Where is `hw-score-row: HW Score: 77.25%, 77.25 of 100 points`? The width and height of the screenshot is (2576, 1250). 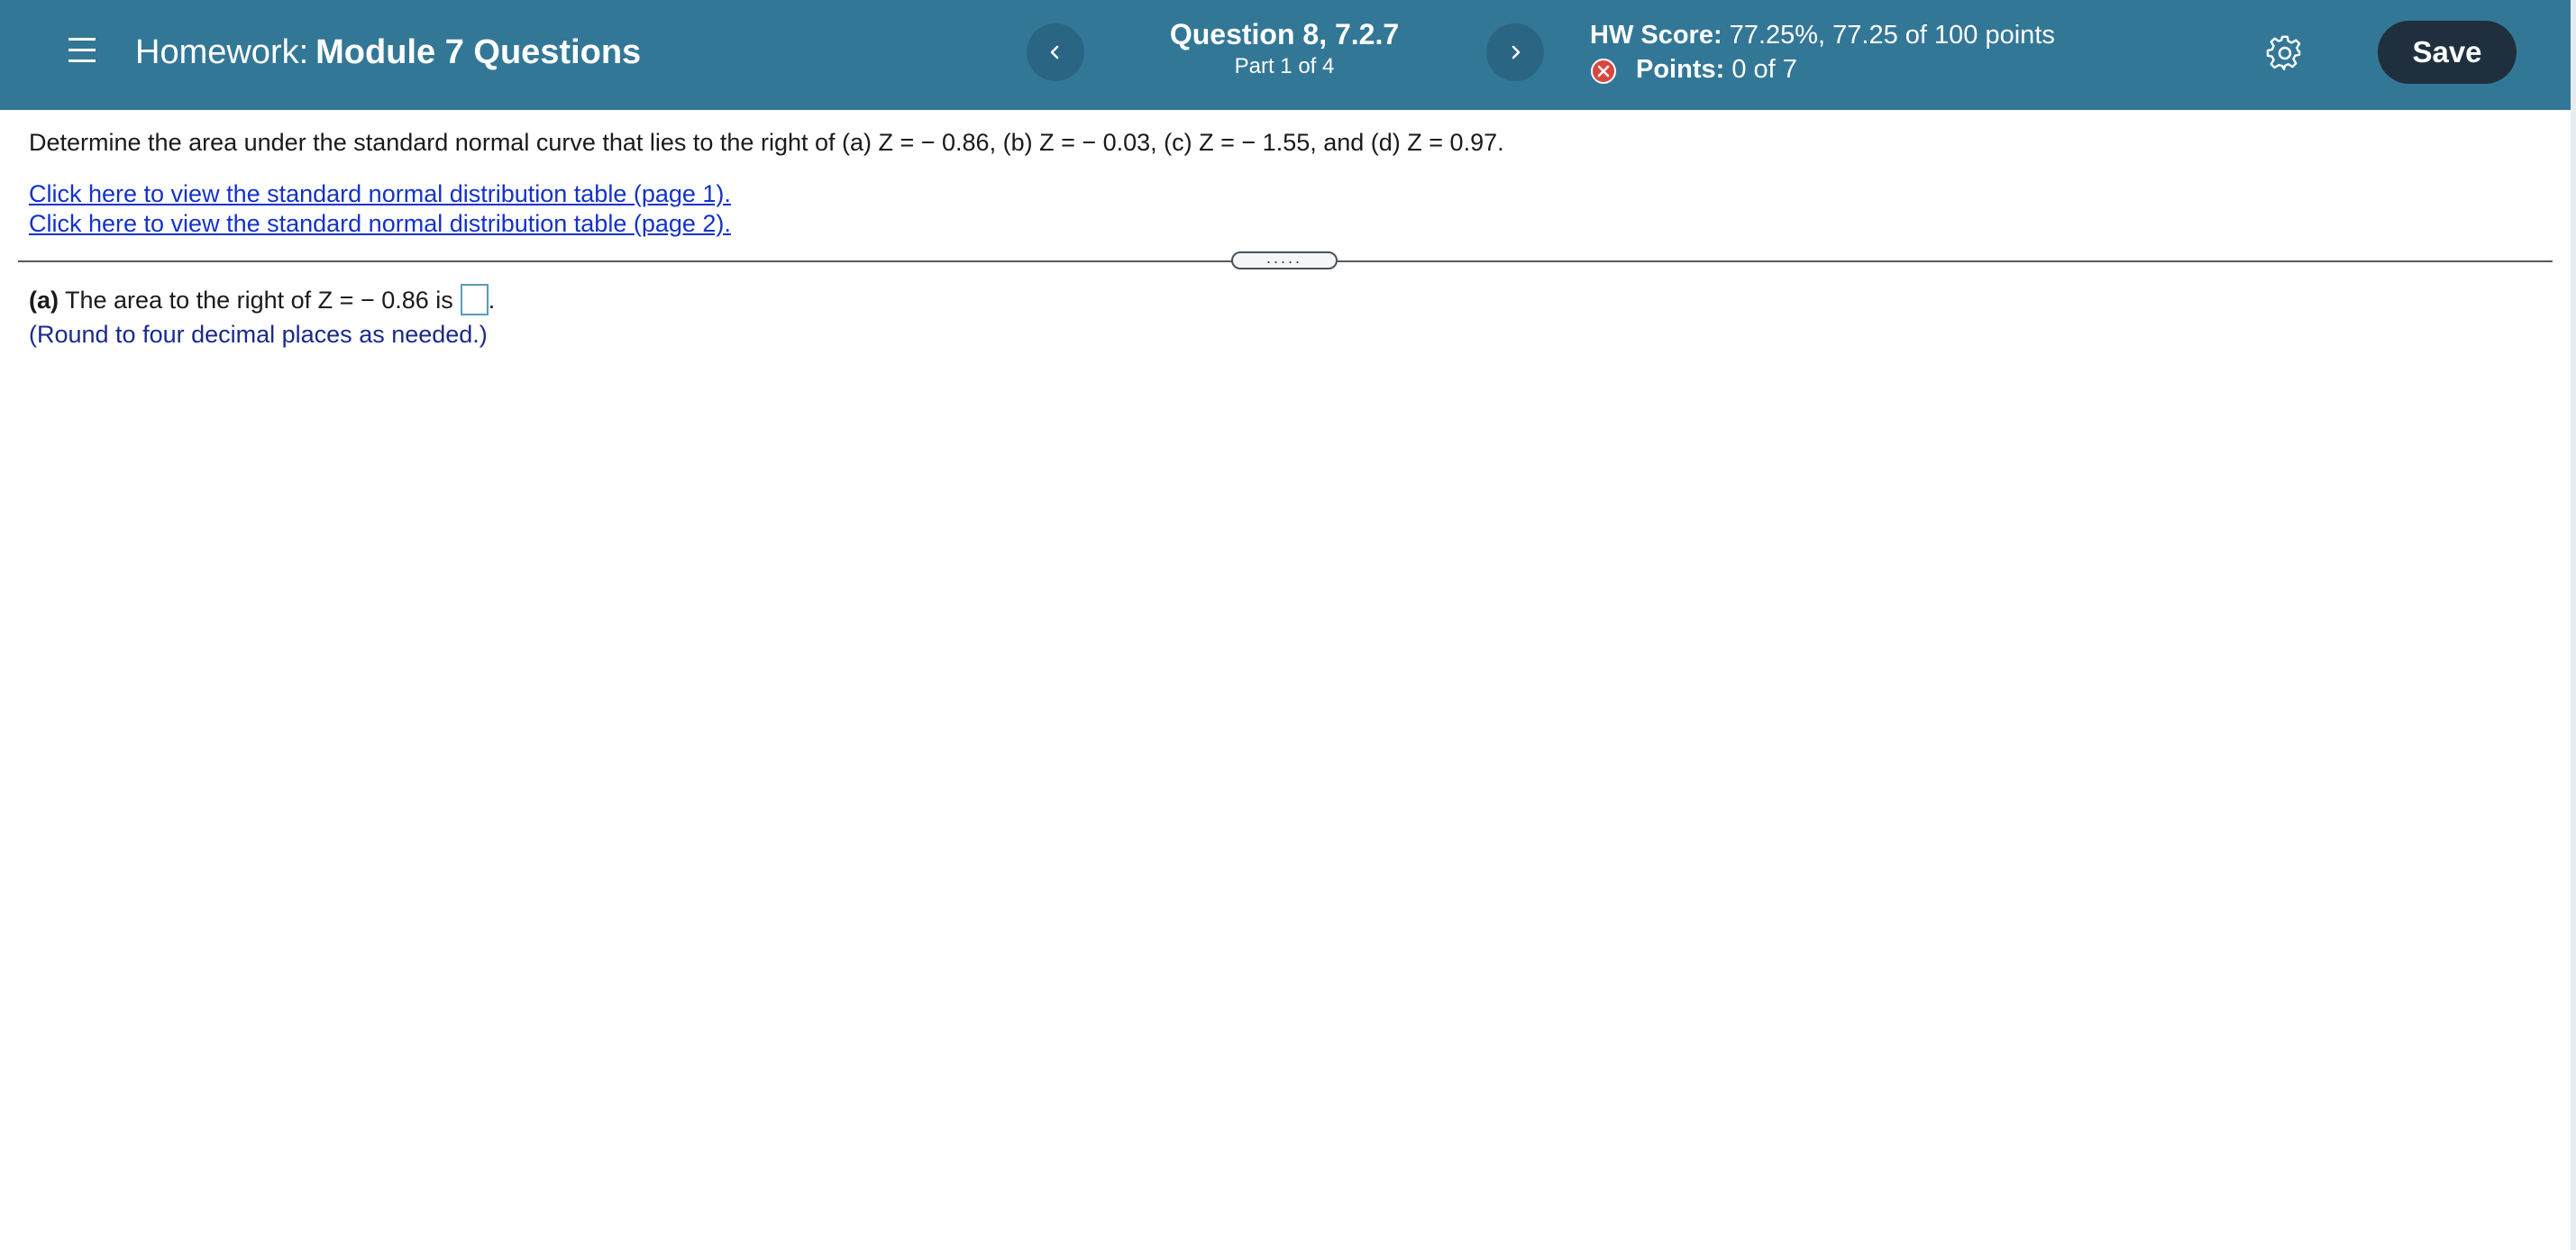
hw-score-row: HW Score: 77.25%, 77.25 of 100 points is located at coordinates (1822, 35).